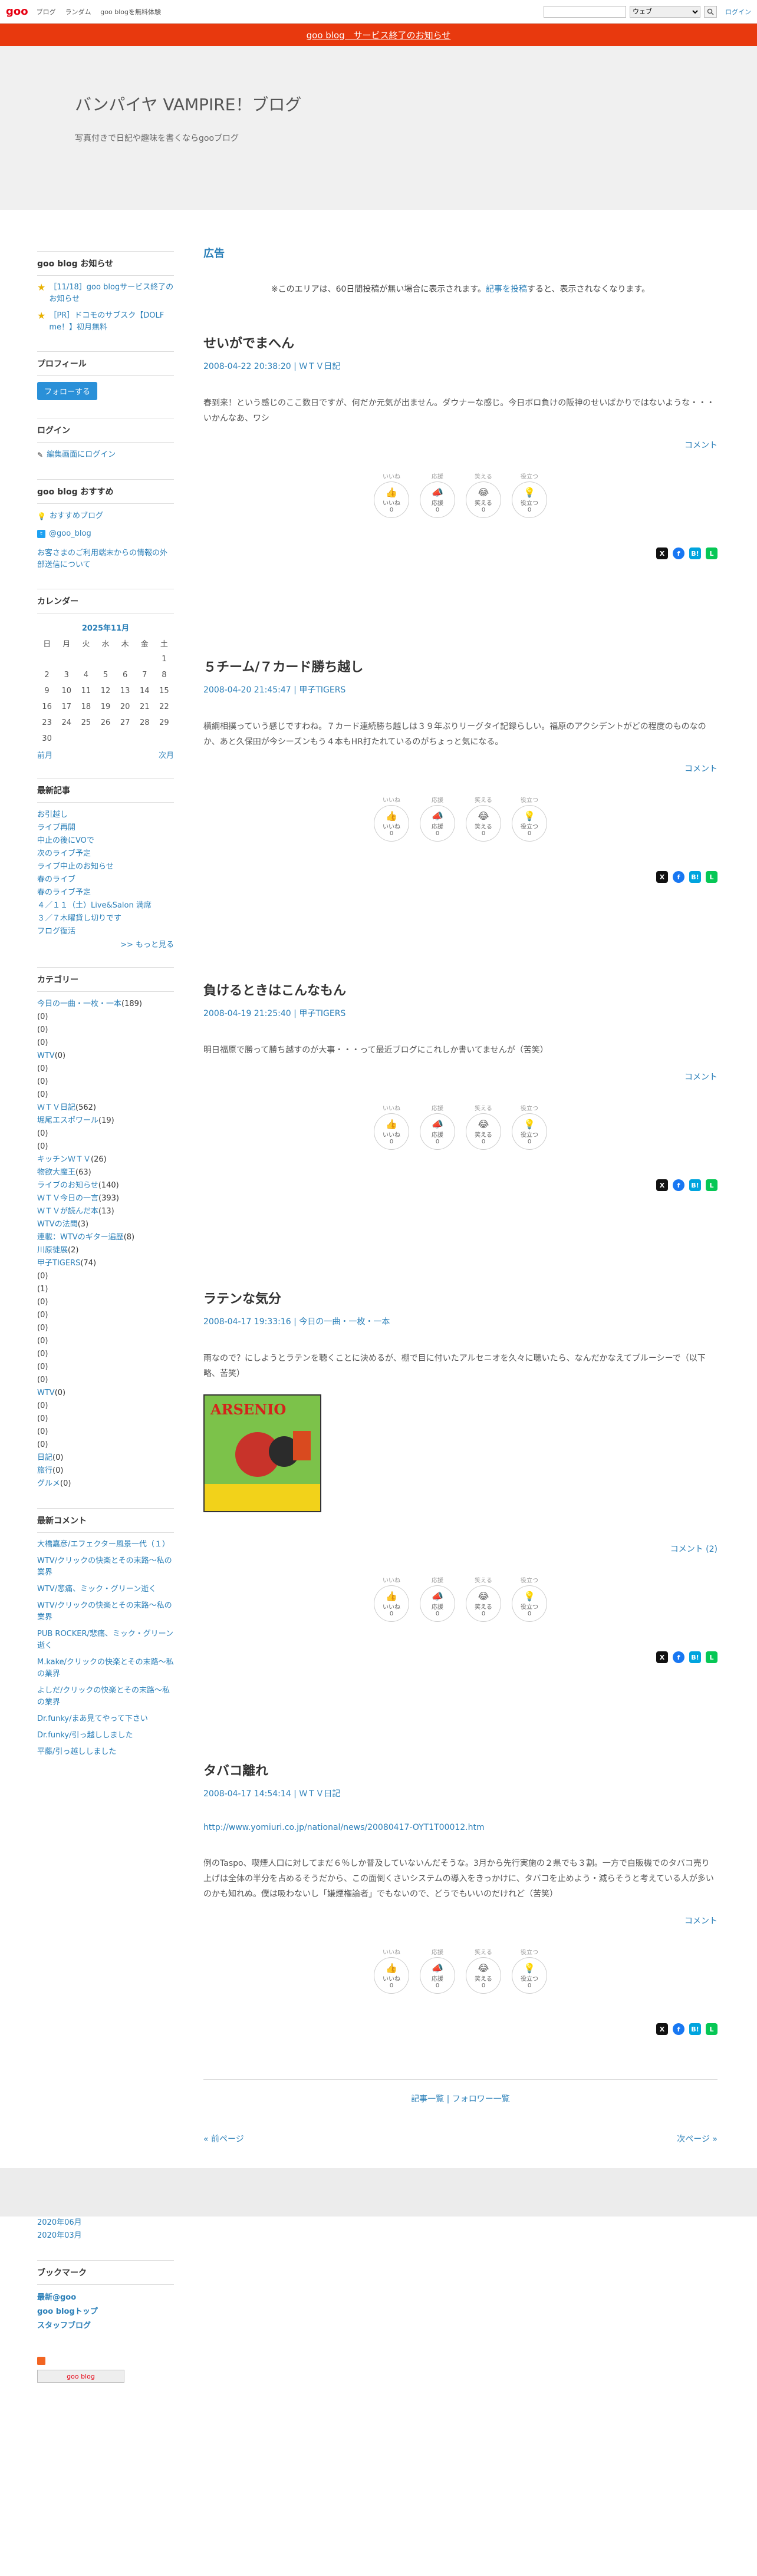  Describe the element at coordinates (45, 1471) in the screenshot. I see `category-link: 旅行` at that location.